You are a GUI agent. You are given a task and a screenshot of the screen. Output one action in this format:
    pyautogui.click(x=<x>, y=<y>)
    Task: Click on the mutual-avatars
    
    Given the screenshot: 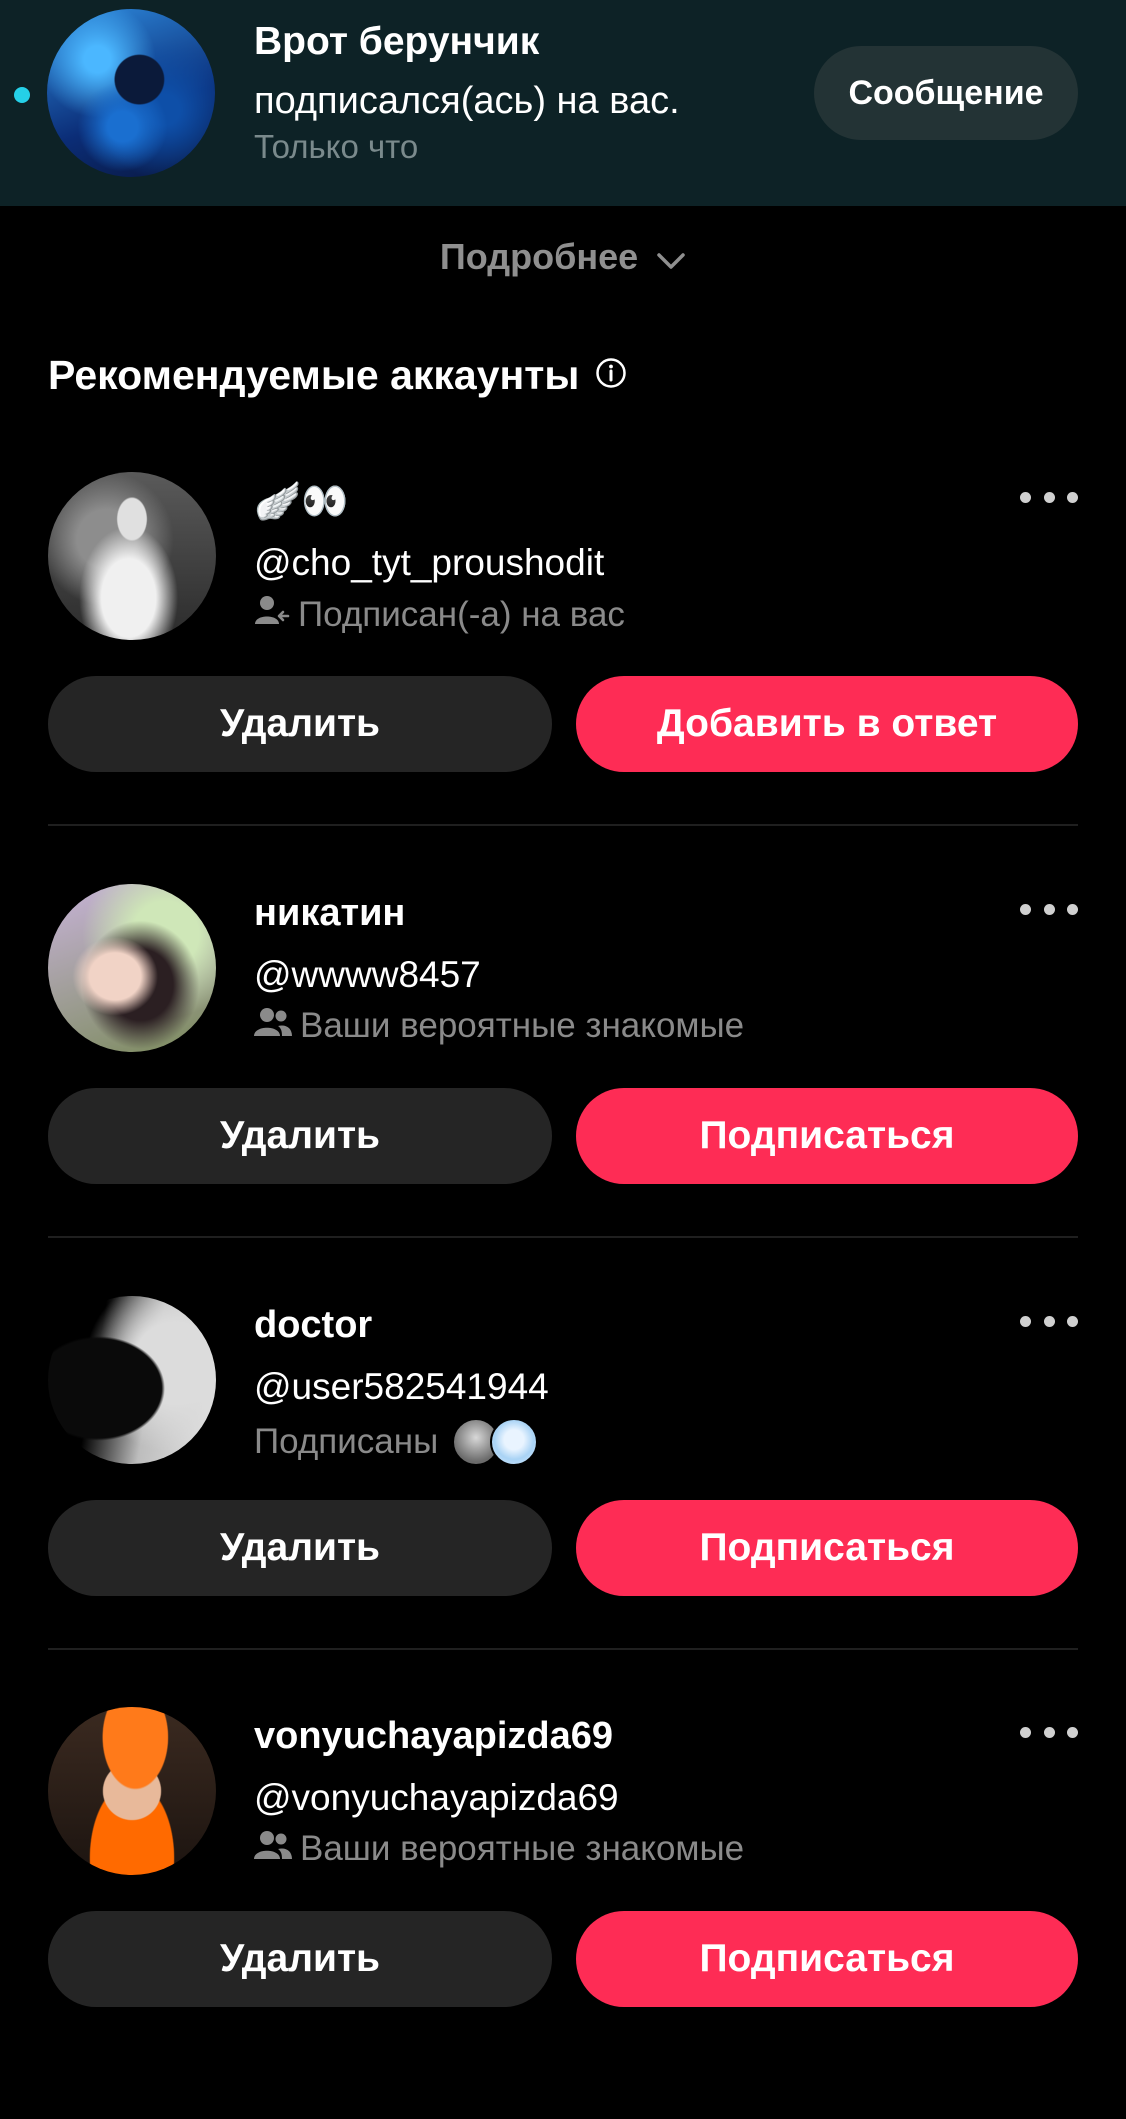 What is the action you would take?
    pyautogui.click(x=495, y=1442)
    